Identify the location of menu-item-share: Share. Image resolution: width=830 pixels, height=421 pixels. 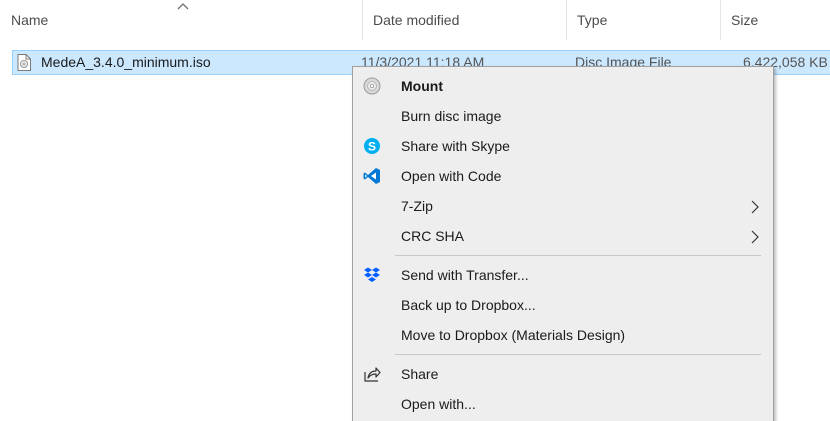
(563, 374).